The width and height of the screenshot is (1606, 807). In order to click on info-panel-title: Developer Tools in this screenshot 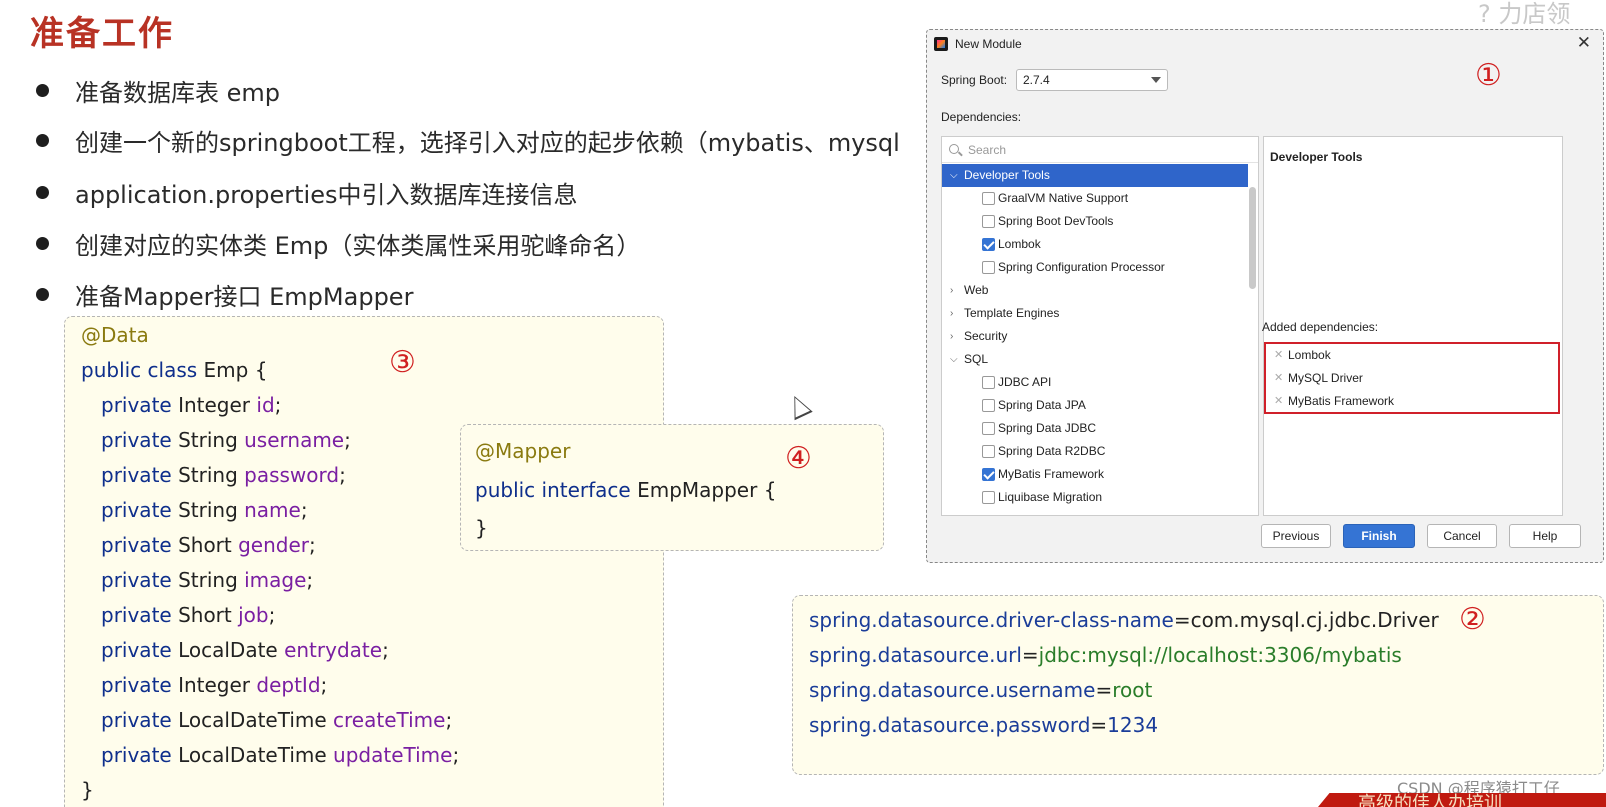, I will do `click(1316, 157)`.